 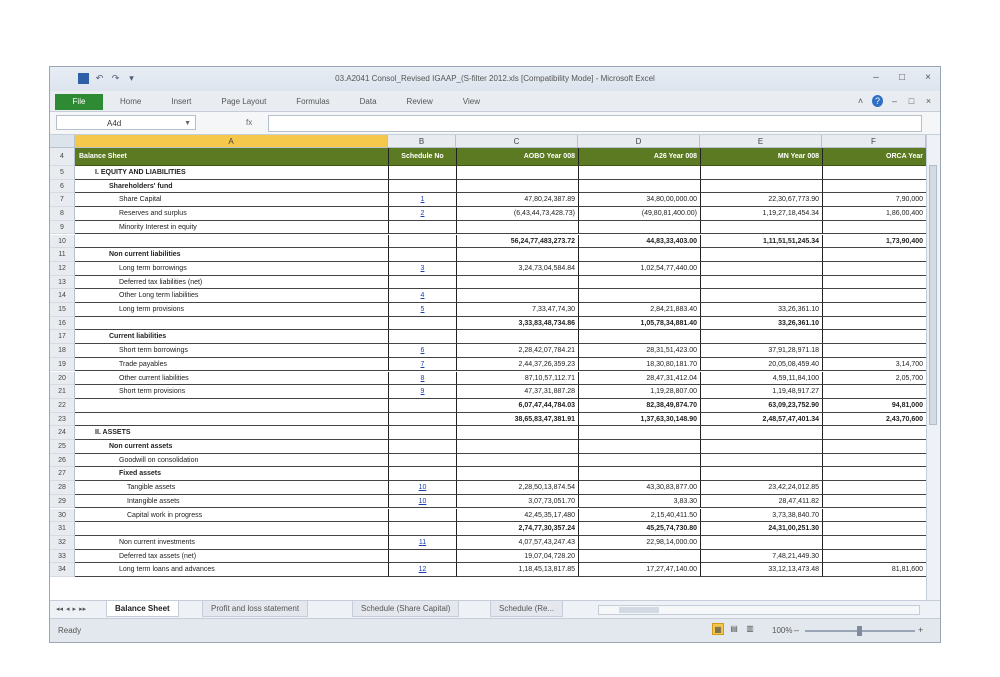 I want to click on cell-label: Long term borrowings, so click(x=231, y=269).